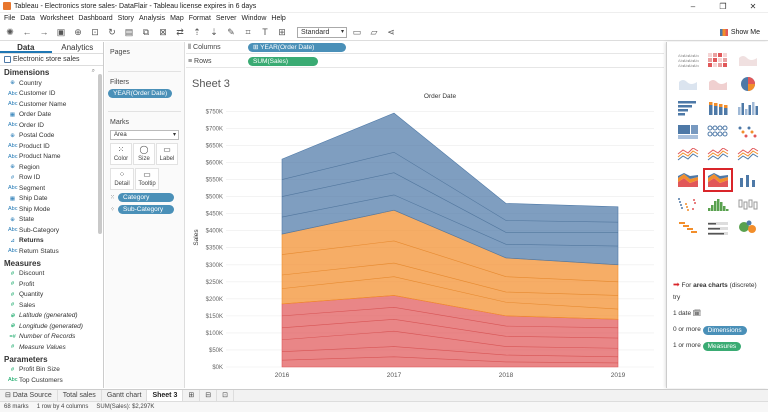  What do you see at coordinates (51, 209) in the screenshot?
I see `field-ship-mode: Abc Ship Mode` at bounding box center [51, 209].